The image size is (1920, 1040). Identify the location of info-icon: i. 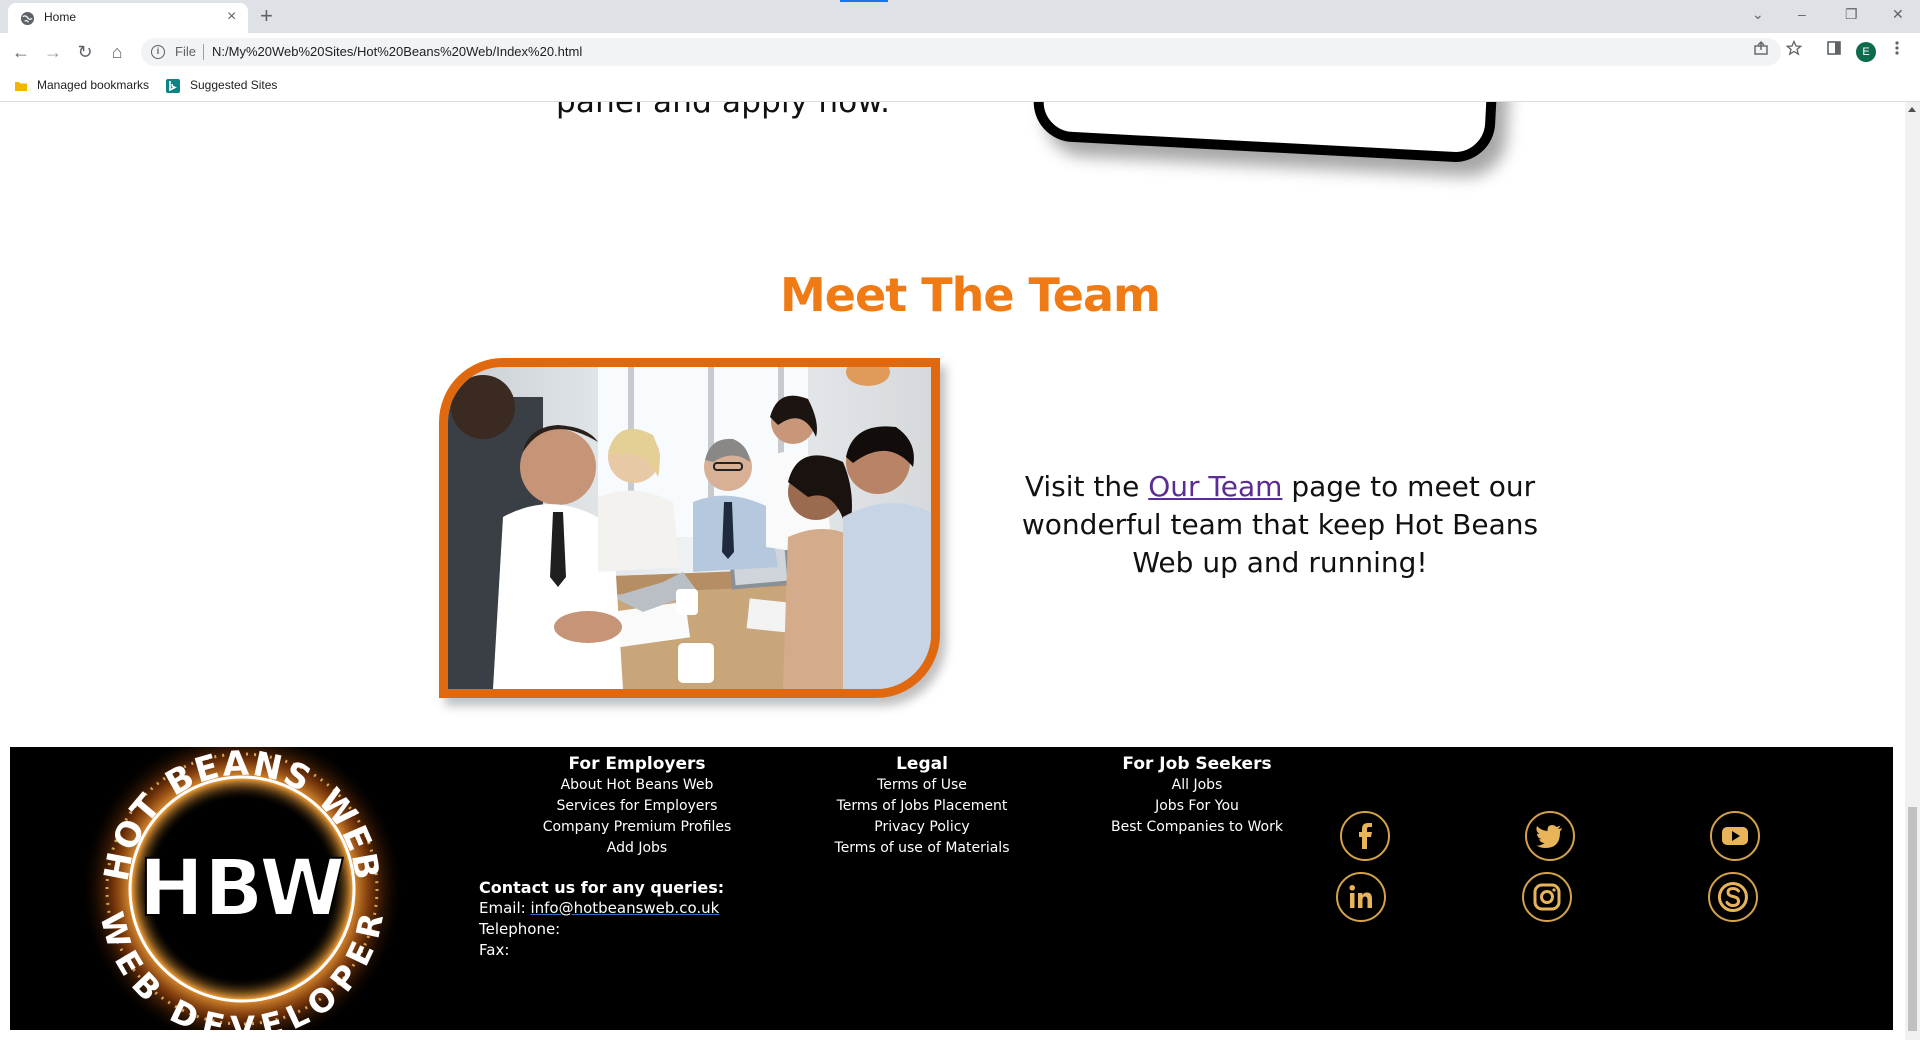
(158, 52).